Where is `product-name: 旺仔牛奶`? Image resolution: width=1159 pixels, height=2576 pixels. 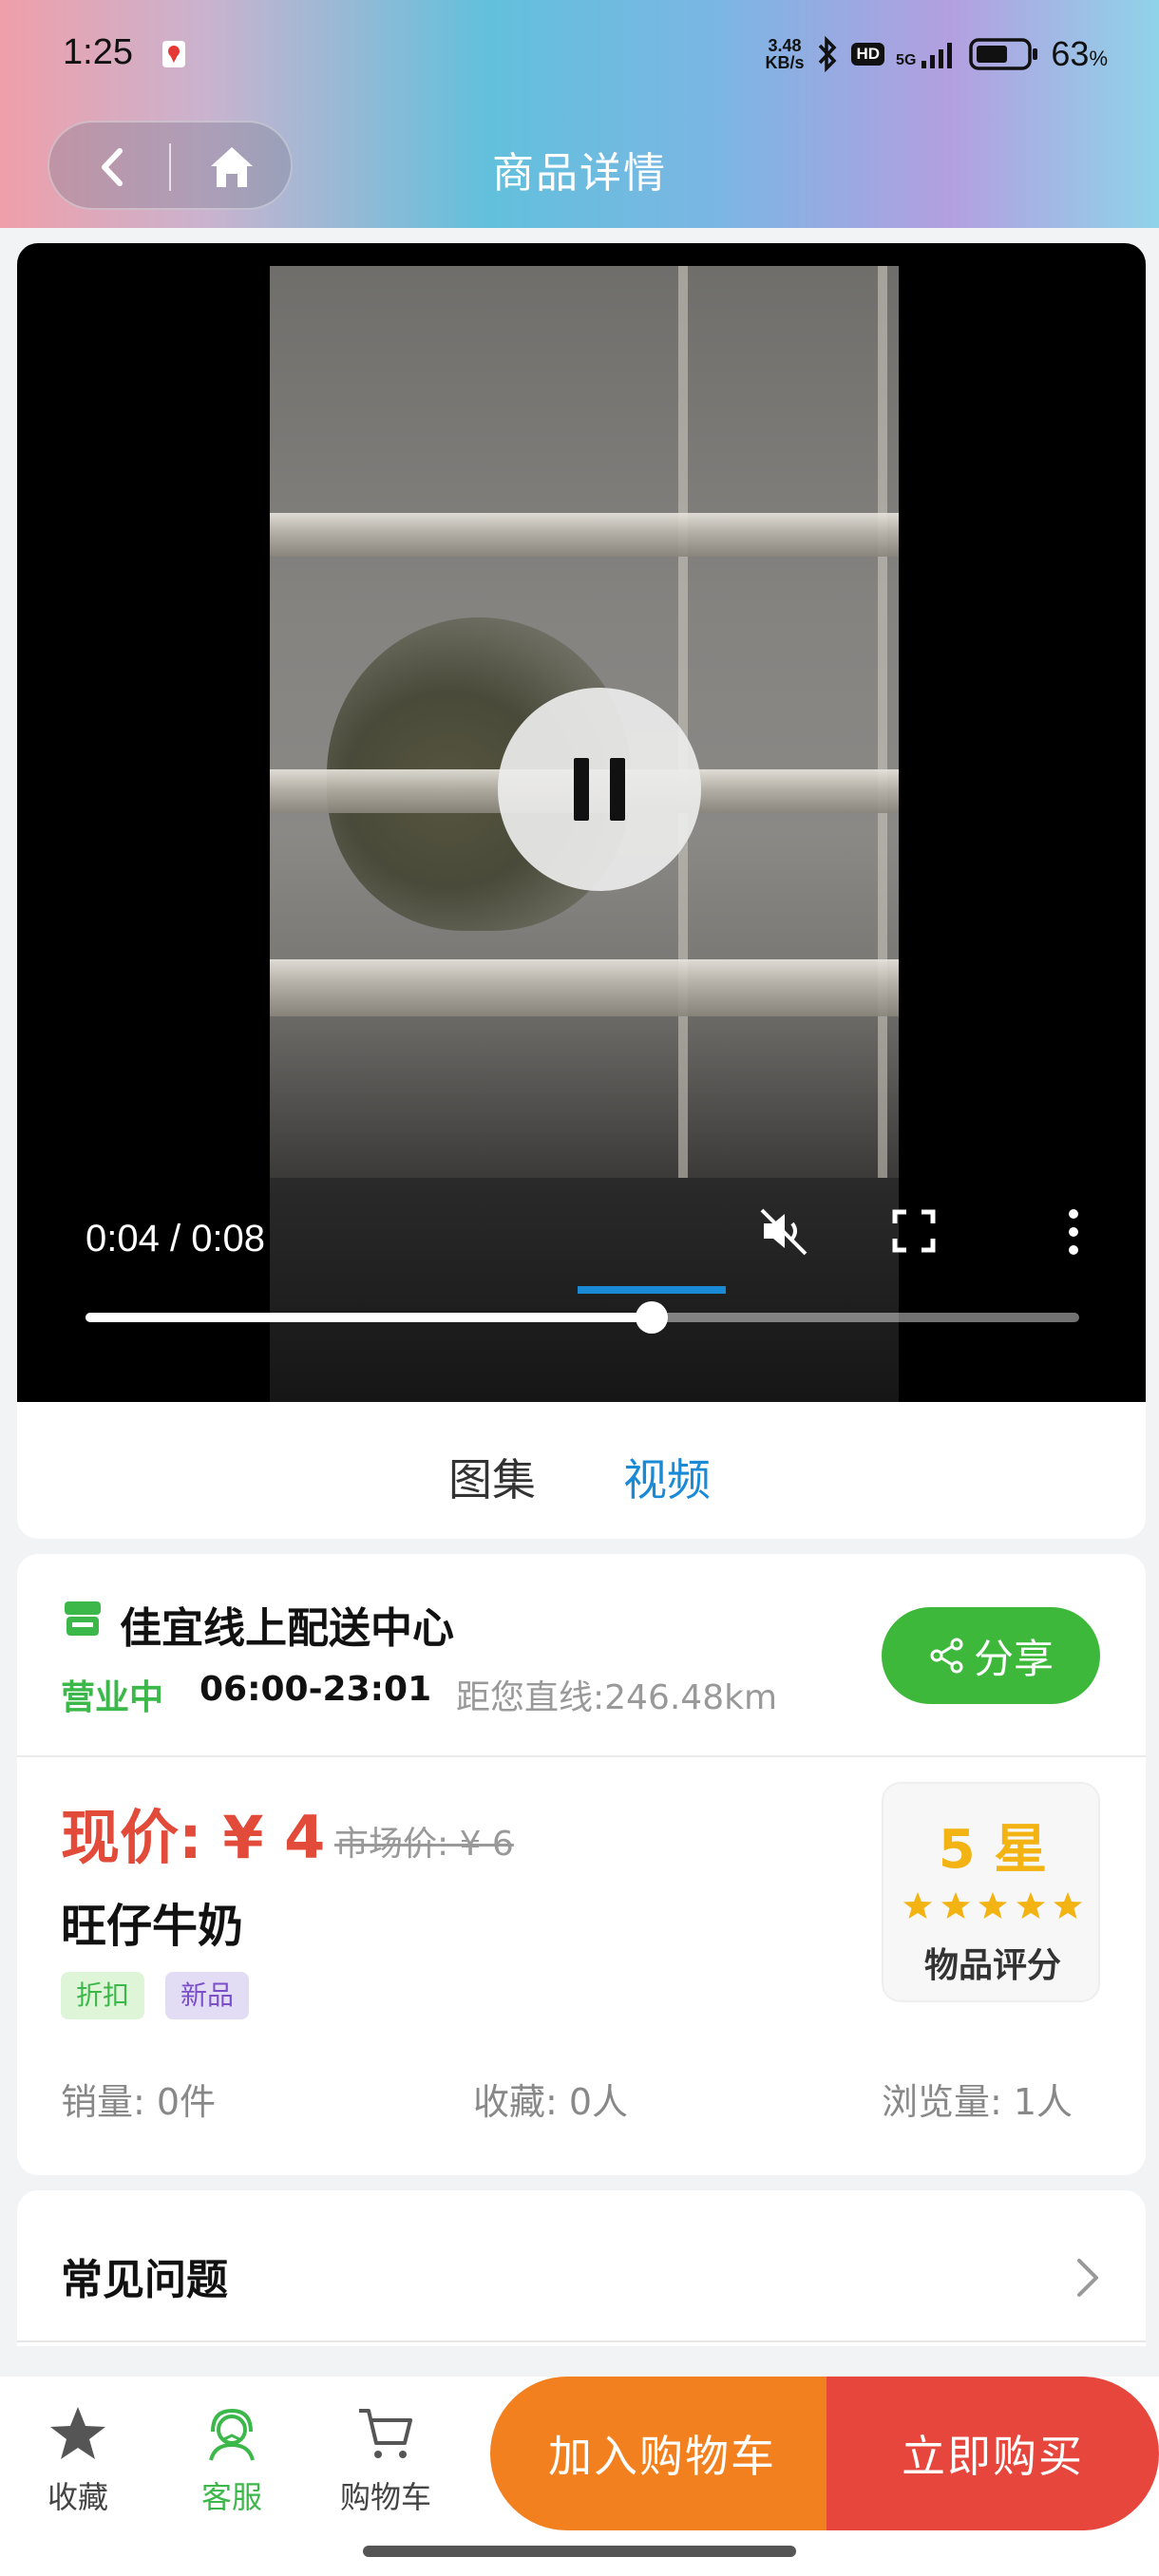 product-name: 旺仔牛奶 is located at coordinates (152, 1926).